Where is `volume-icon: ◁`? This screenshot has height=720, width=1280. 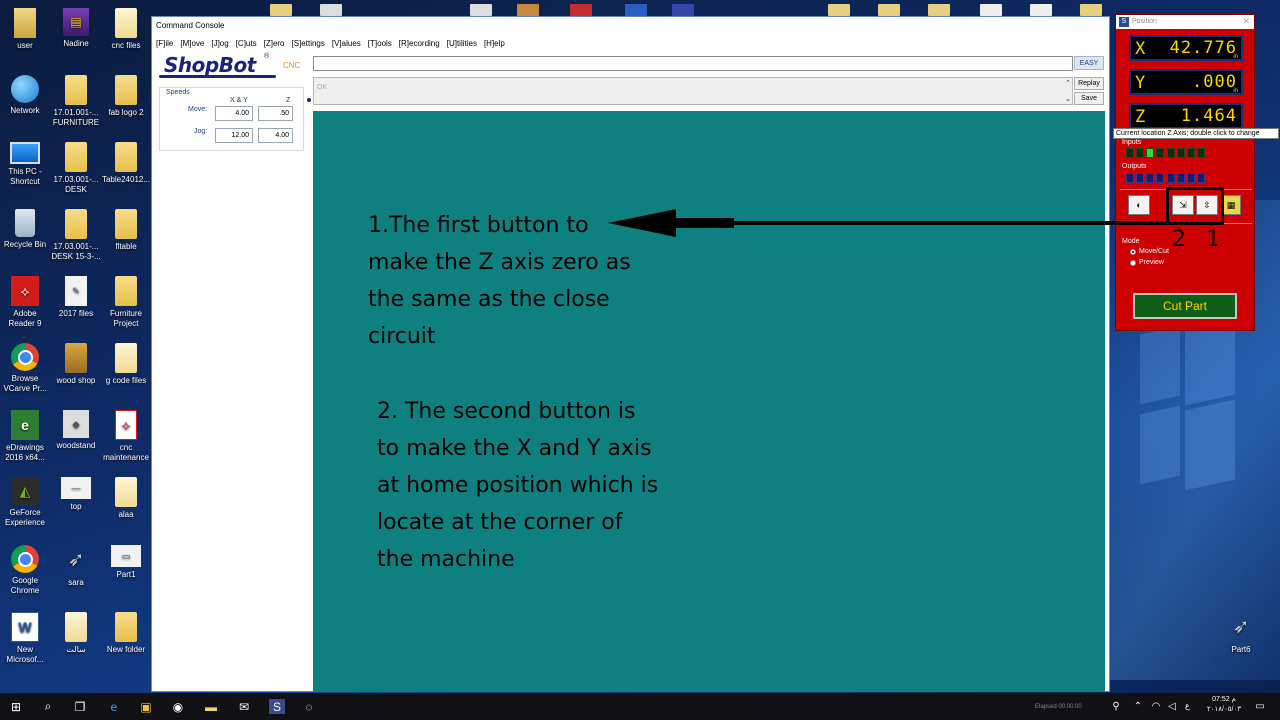
volume-icon: ◁ is located at coordinates (1172, 706).